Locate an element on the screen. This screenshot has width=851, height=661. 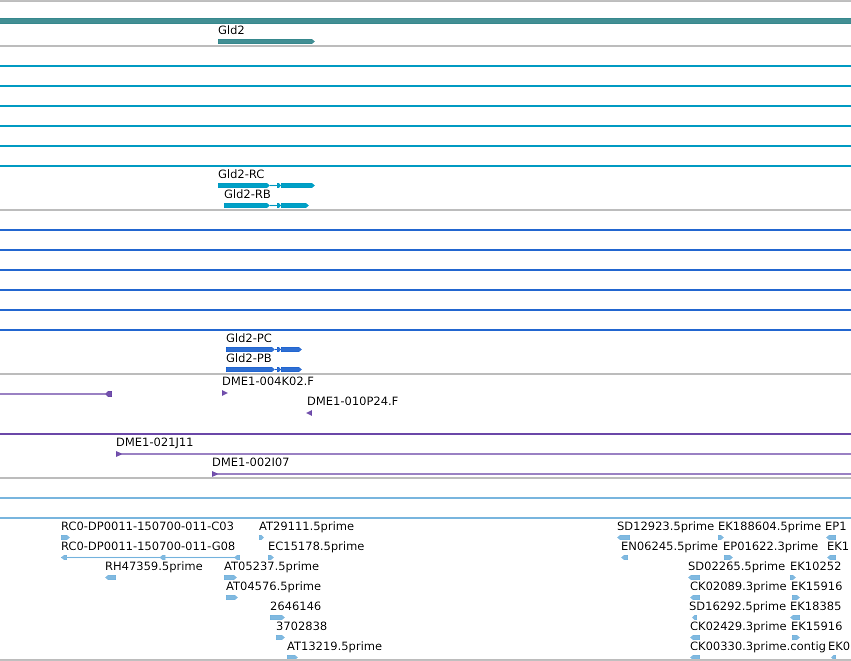
feature-label: CK02089.3prime is located at coordinates (738, 586).